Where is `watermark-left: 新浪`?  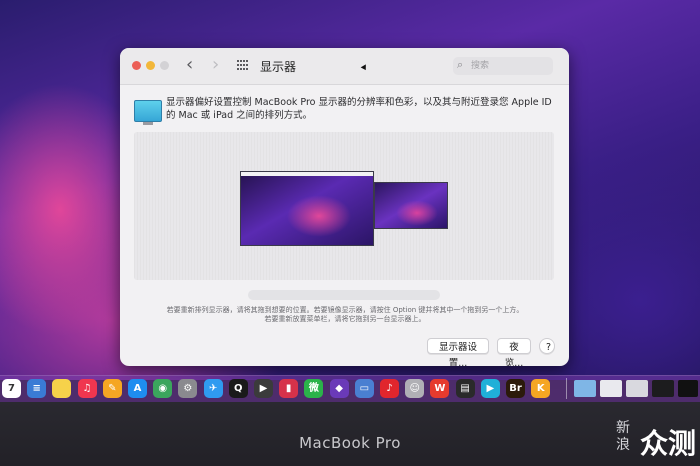
watermark-left: 新浪 is located at coordinates (623, 436).